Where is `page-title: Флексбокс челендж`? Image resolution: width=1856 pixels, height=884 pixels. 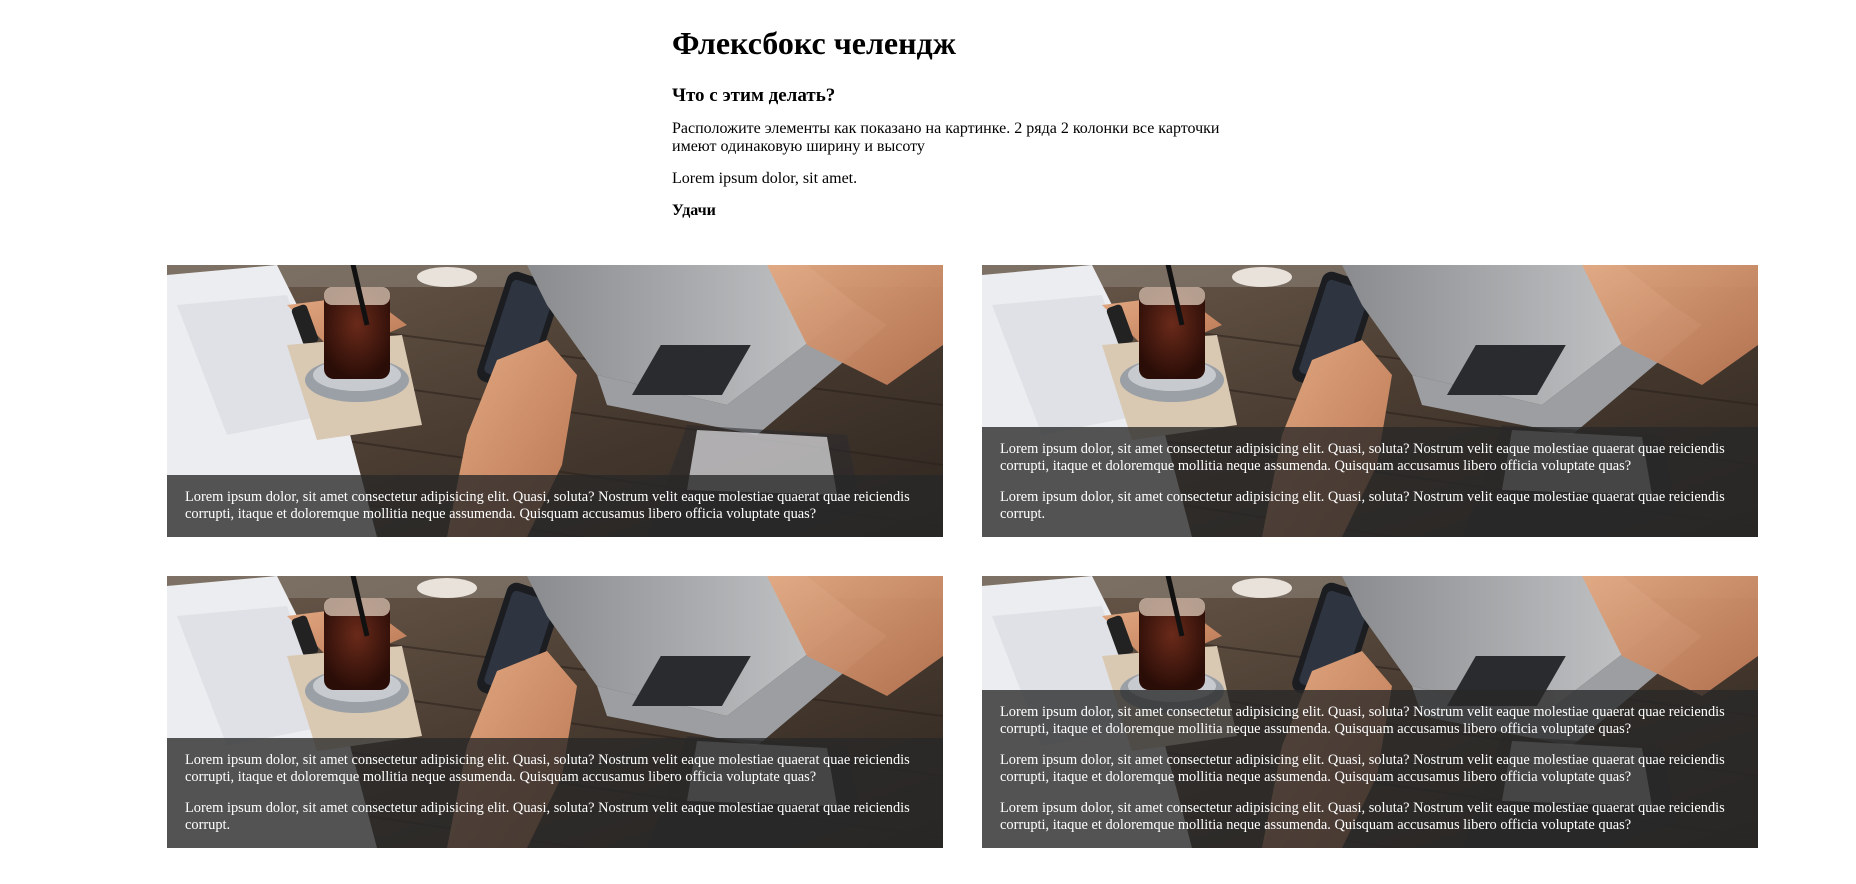 page-title: Флексбокс челендж is located at coordinates (814, 43).